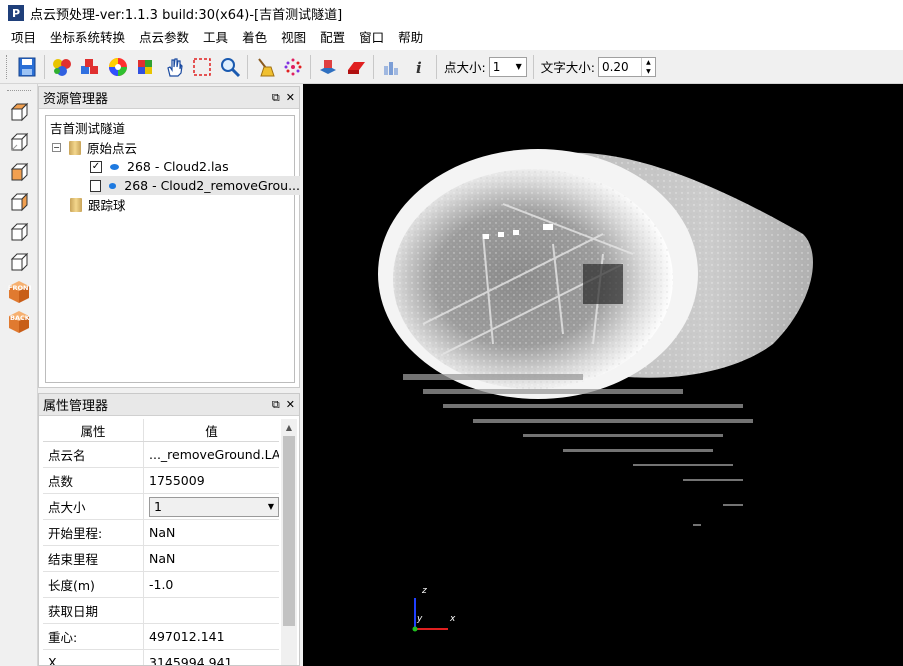  Describe the element at coordinates (178, 166) in the screenshot. I see `tree-item-label: 268 - Cloud2.las` at that location.